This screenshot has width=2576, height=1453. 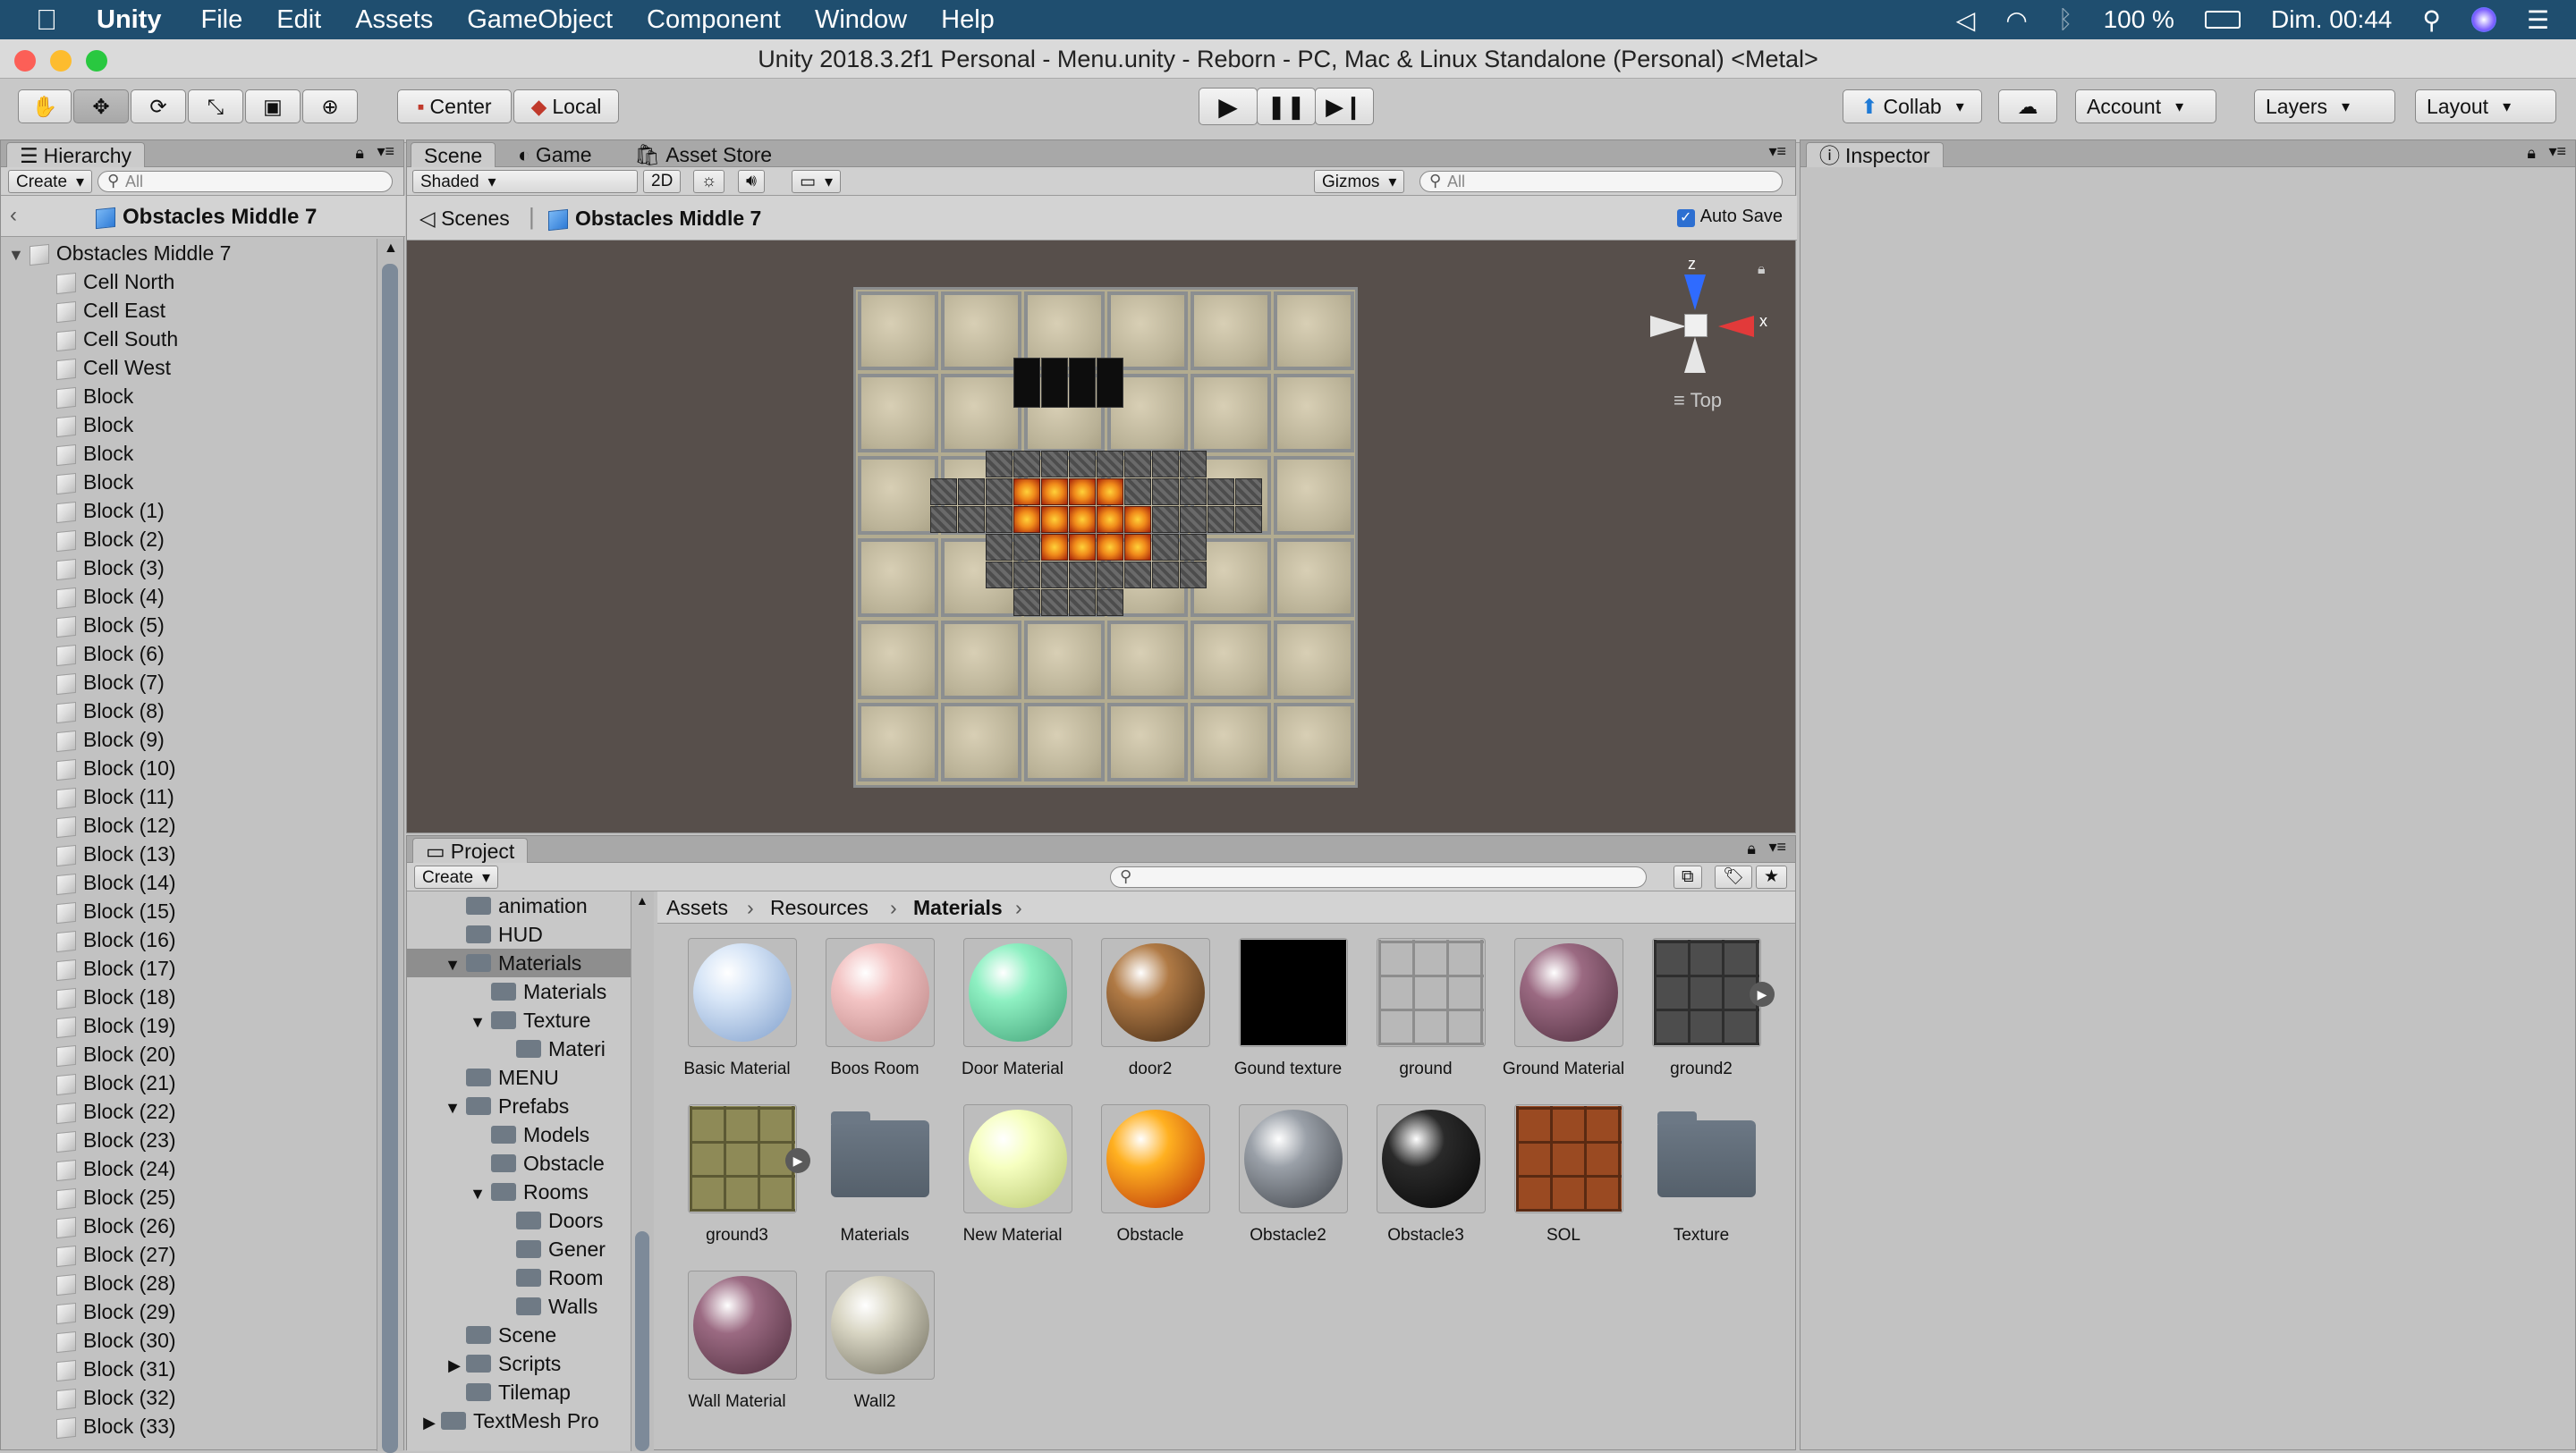 I want to click on asset-material: Door Material, so click(x=1007, y=1014).